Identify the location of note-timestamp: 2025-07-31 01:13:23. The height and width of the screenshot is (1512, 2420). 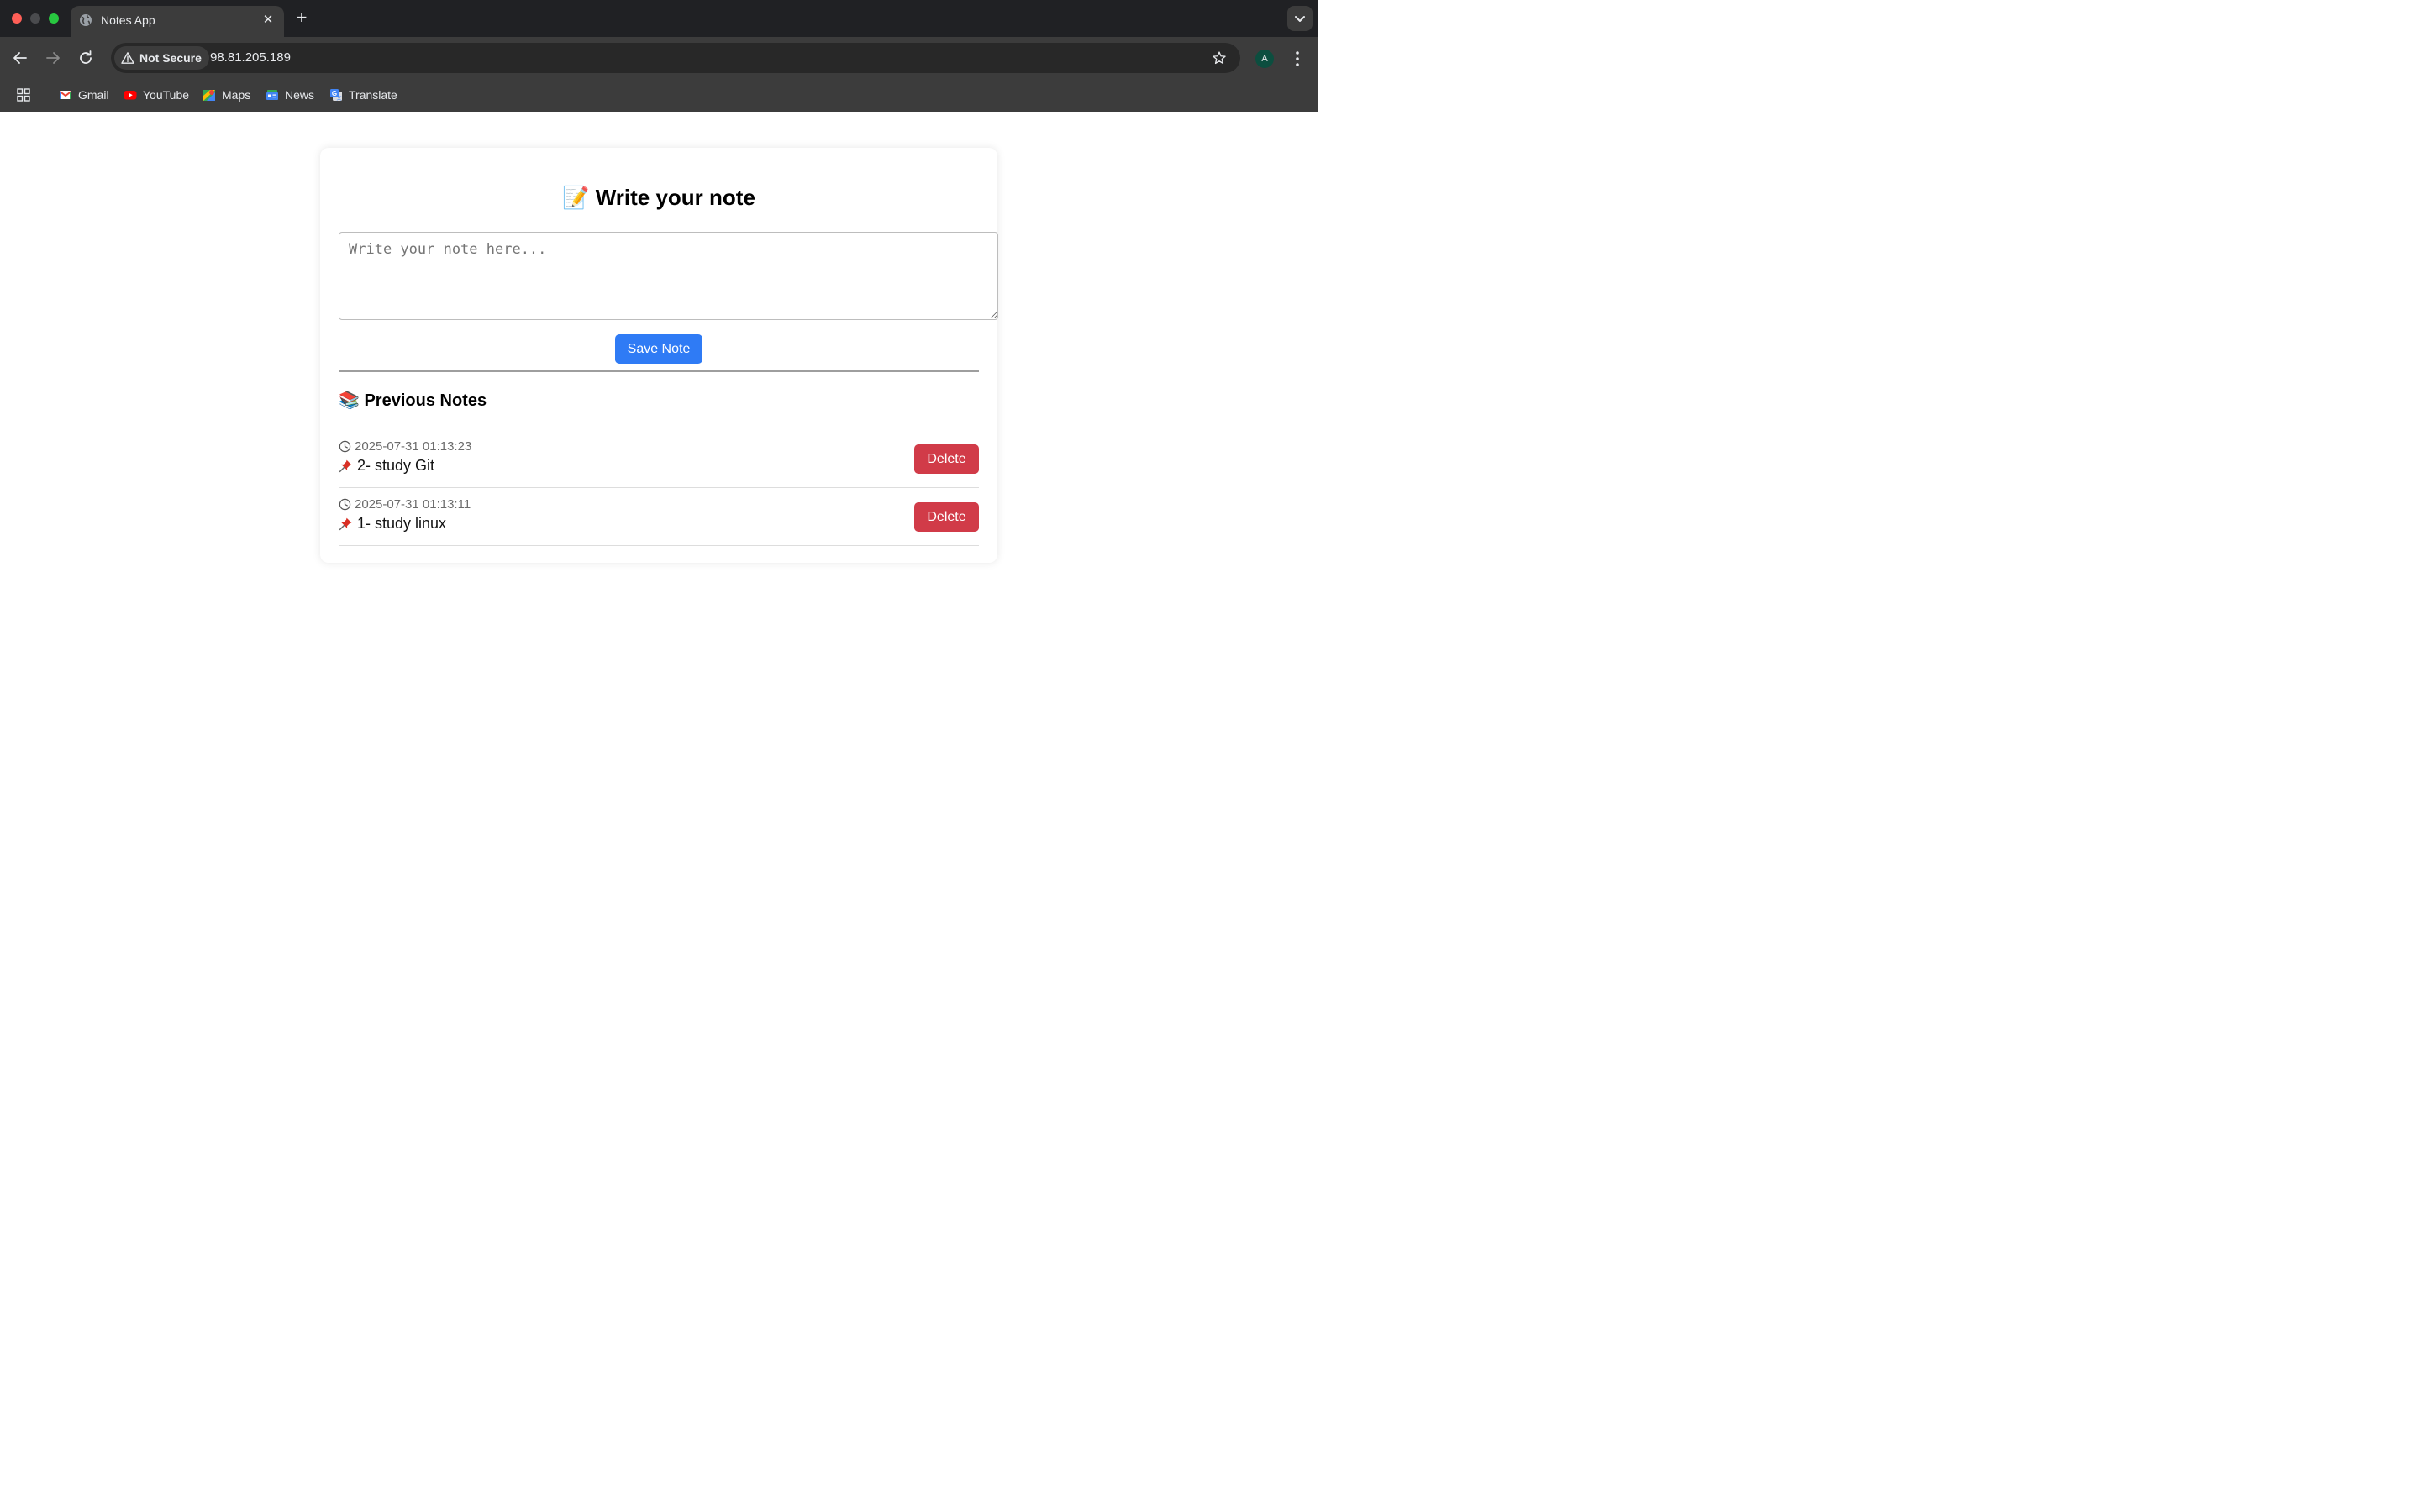
(405, 446).